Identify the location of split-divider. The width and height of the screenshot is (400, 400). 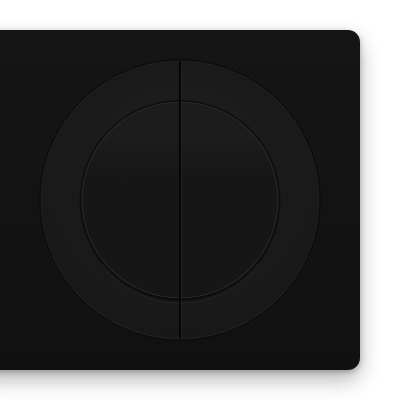
(180, 200).